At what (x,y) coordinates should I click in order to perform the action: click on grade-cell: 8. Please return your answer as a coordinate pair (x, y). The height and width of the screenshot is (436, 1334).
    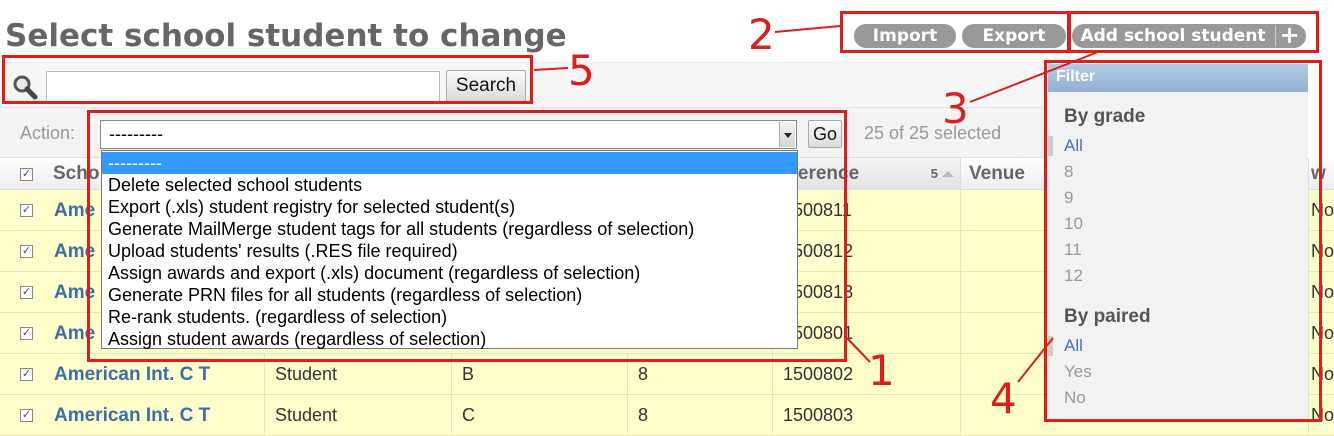
    Looking at the image, I should click on (699, 415).